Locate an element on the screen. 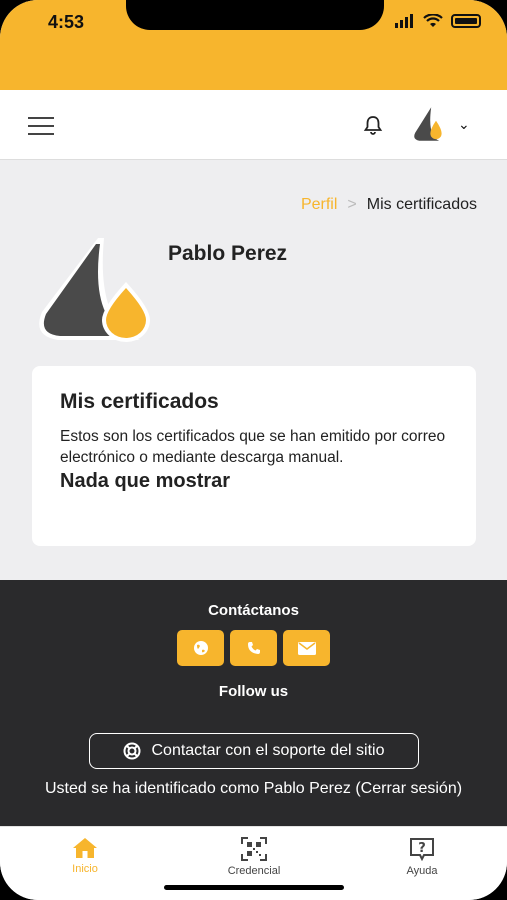 The image size is (507, 900). lifebuoy-icon is located at coordinates (132, 751).